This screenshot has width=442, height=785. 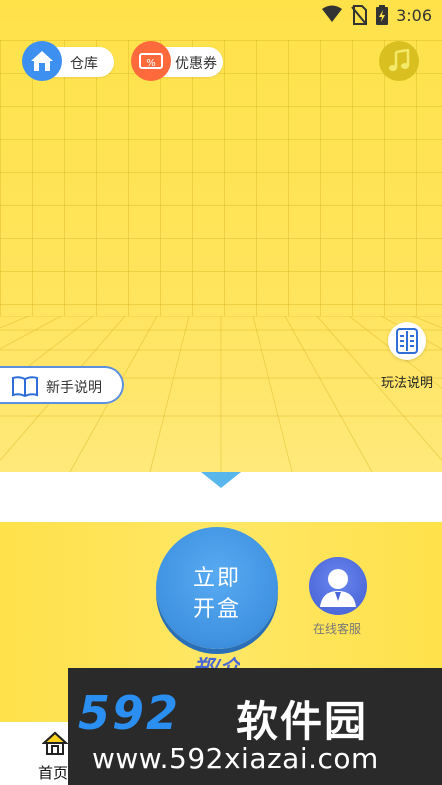 I want to click on rules-label: 玩法说明, so click(x=407, y=383).